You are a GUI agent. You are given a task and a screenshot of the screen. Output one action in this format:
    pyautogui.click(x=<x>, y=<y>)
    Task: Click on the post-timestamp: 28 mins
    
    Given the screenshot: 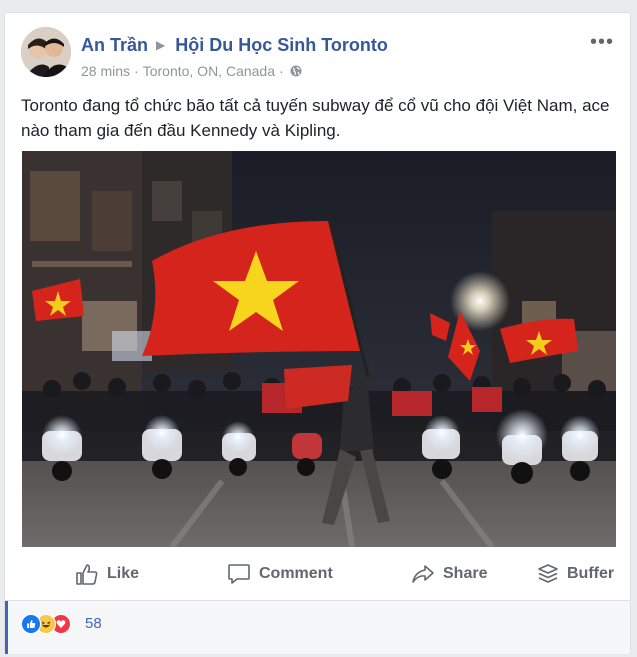 What is the action you would take?
    pyautogui.click(x=105, y=71)
    